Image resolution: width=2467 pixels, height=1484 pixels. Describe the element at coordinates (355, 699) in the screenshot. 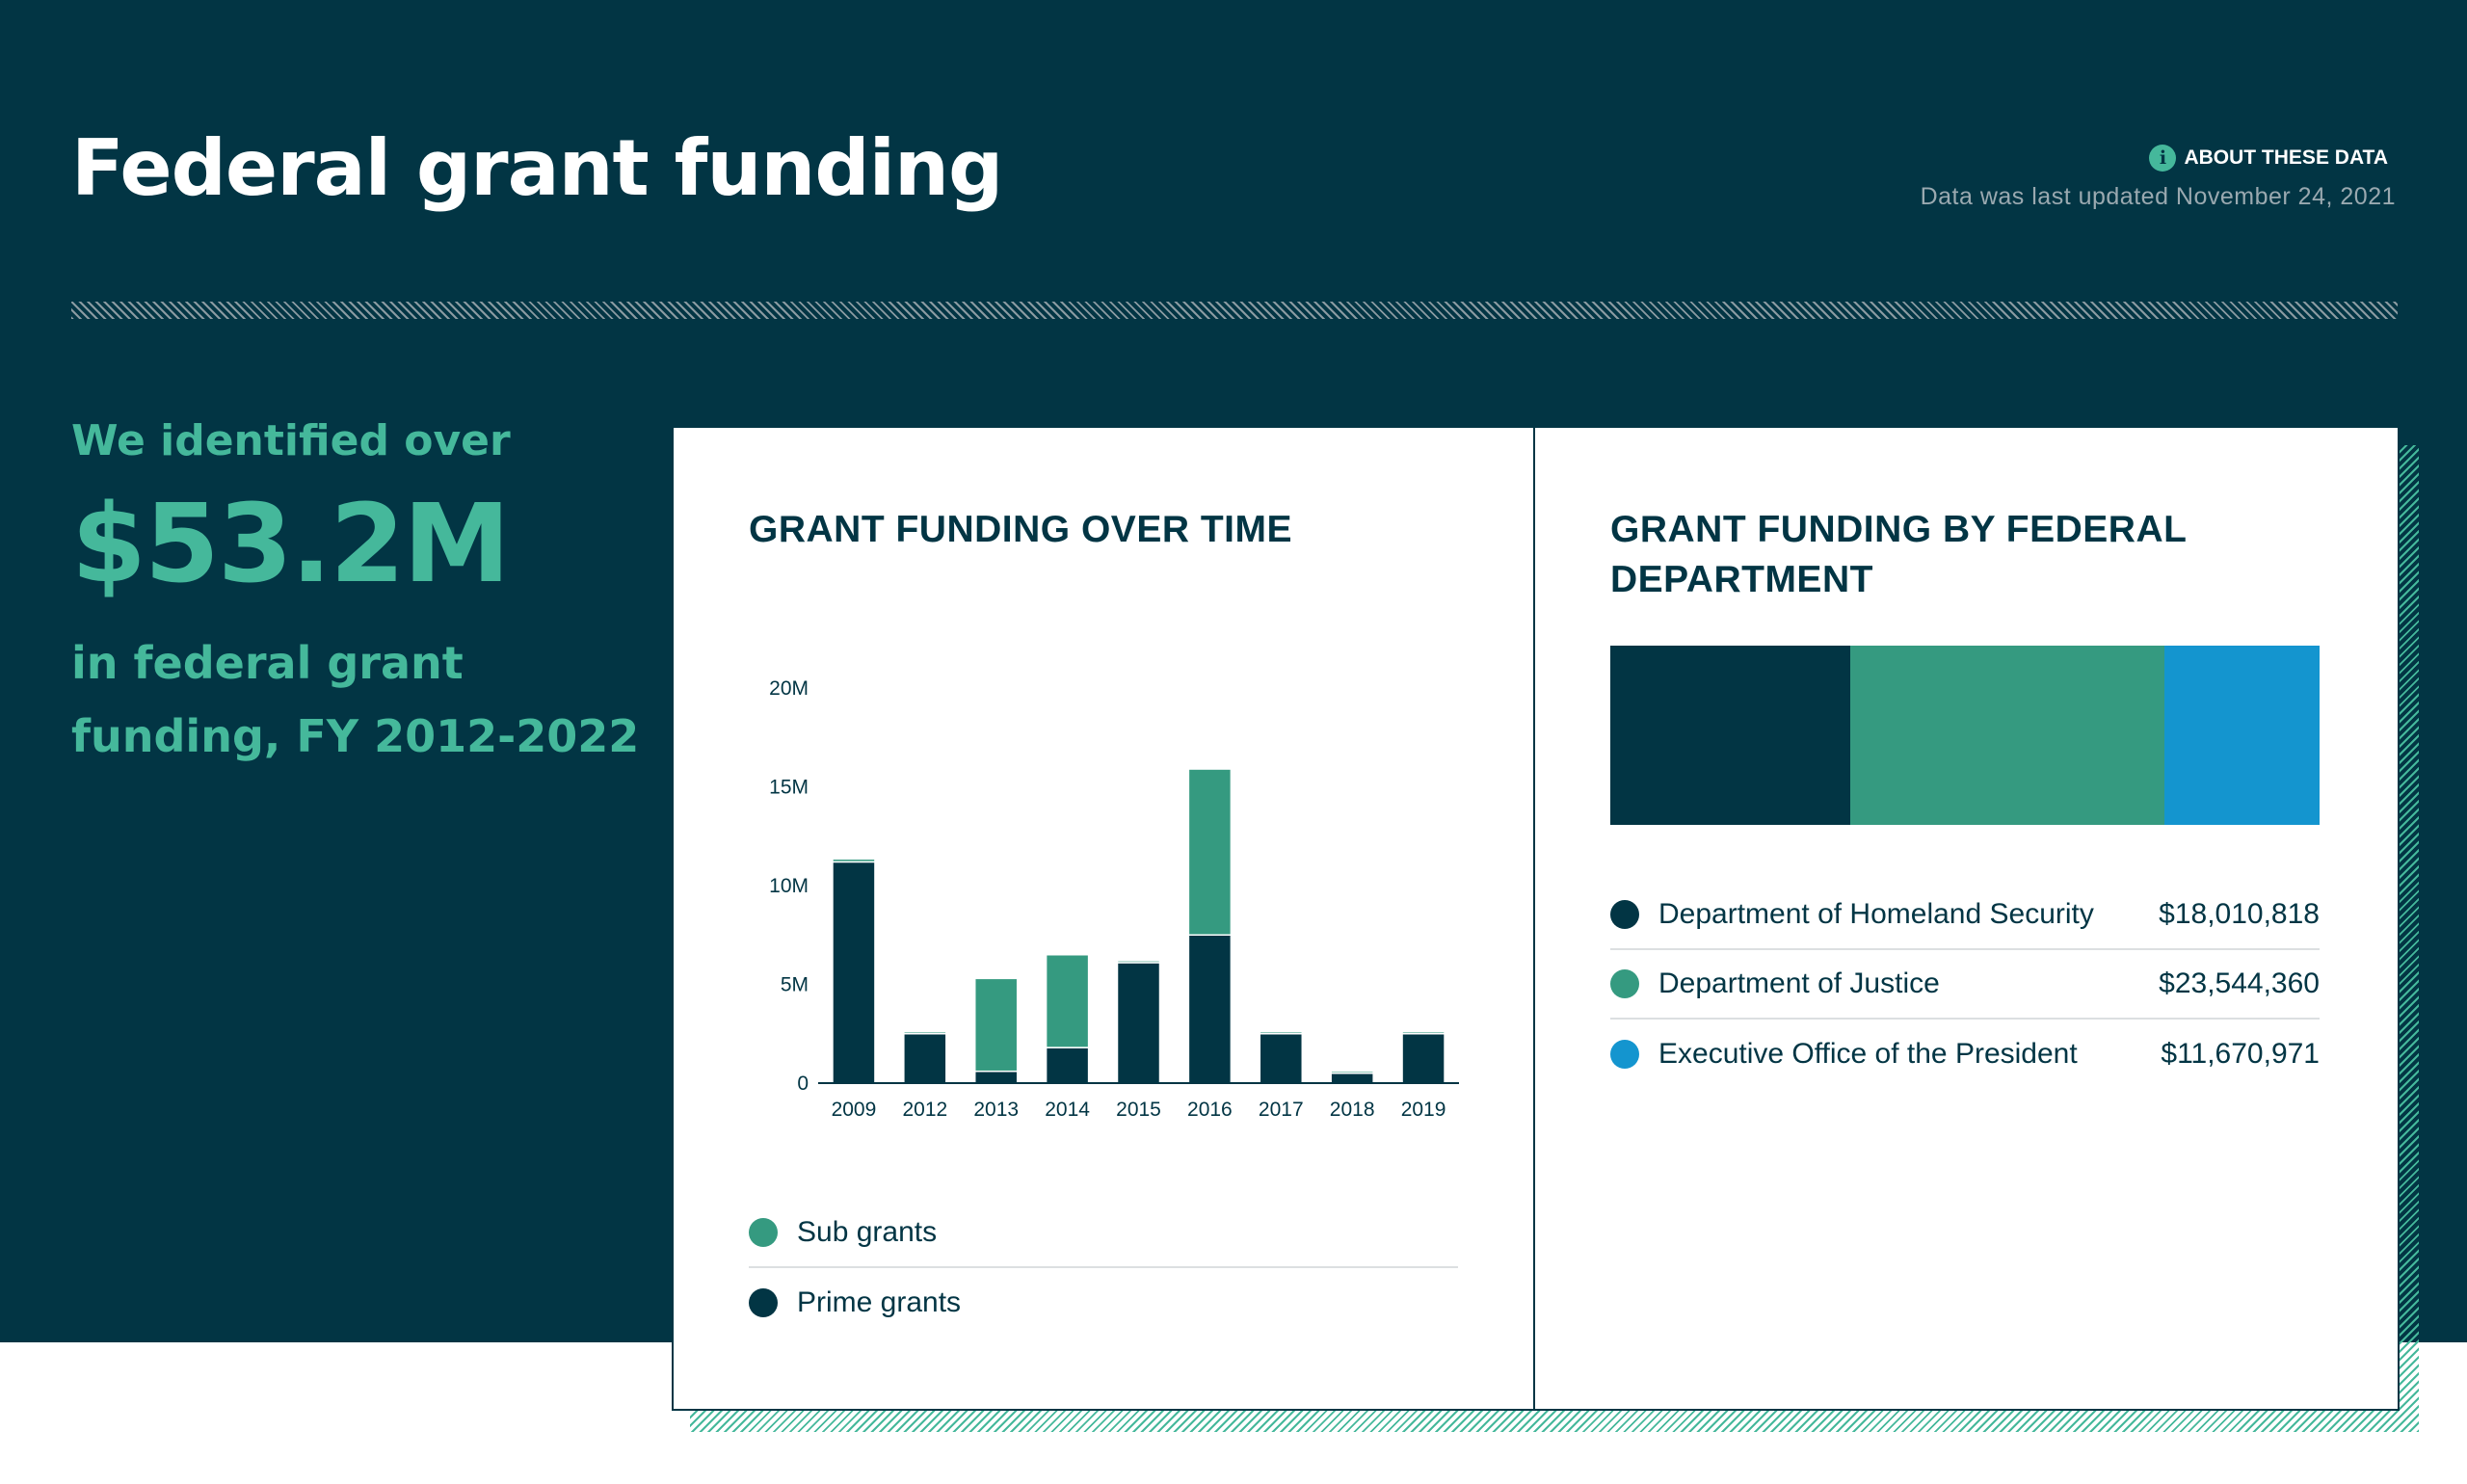

I see `summary-trail: in federal grant funding, FY 2012-2022` at that location.